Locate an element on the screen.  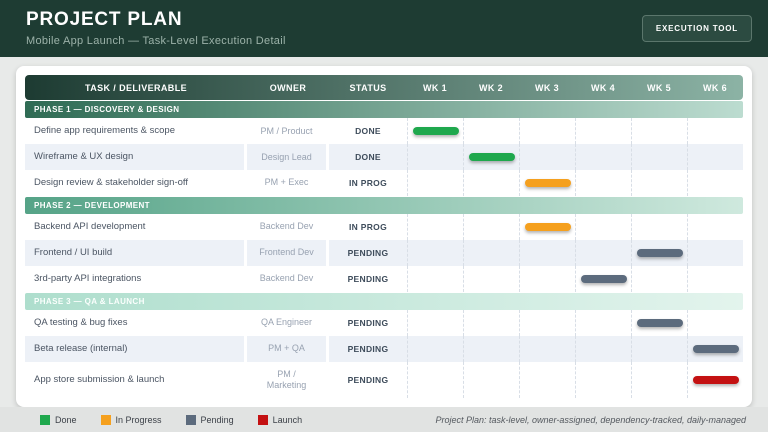
column-header-wk-6: WK 6 is located at coordinates (715, 87).